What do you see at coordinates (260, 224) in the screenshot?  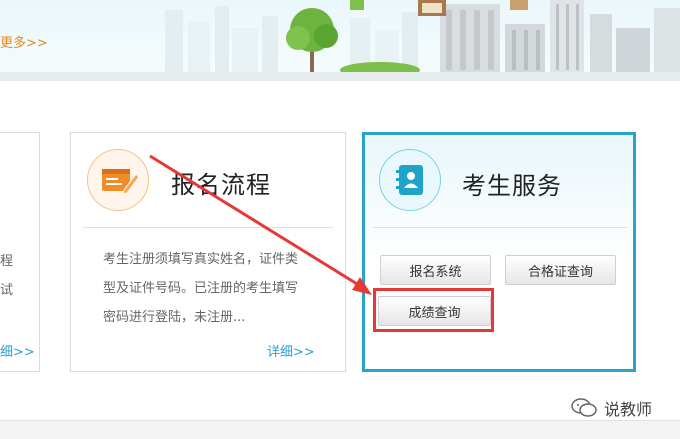 I see `red-pointer-arrow` at bounding box center [260, 224].